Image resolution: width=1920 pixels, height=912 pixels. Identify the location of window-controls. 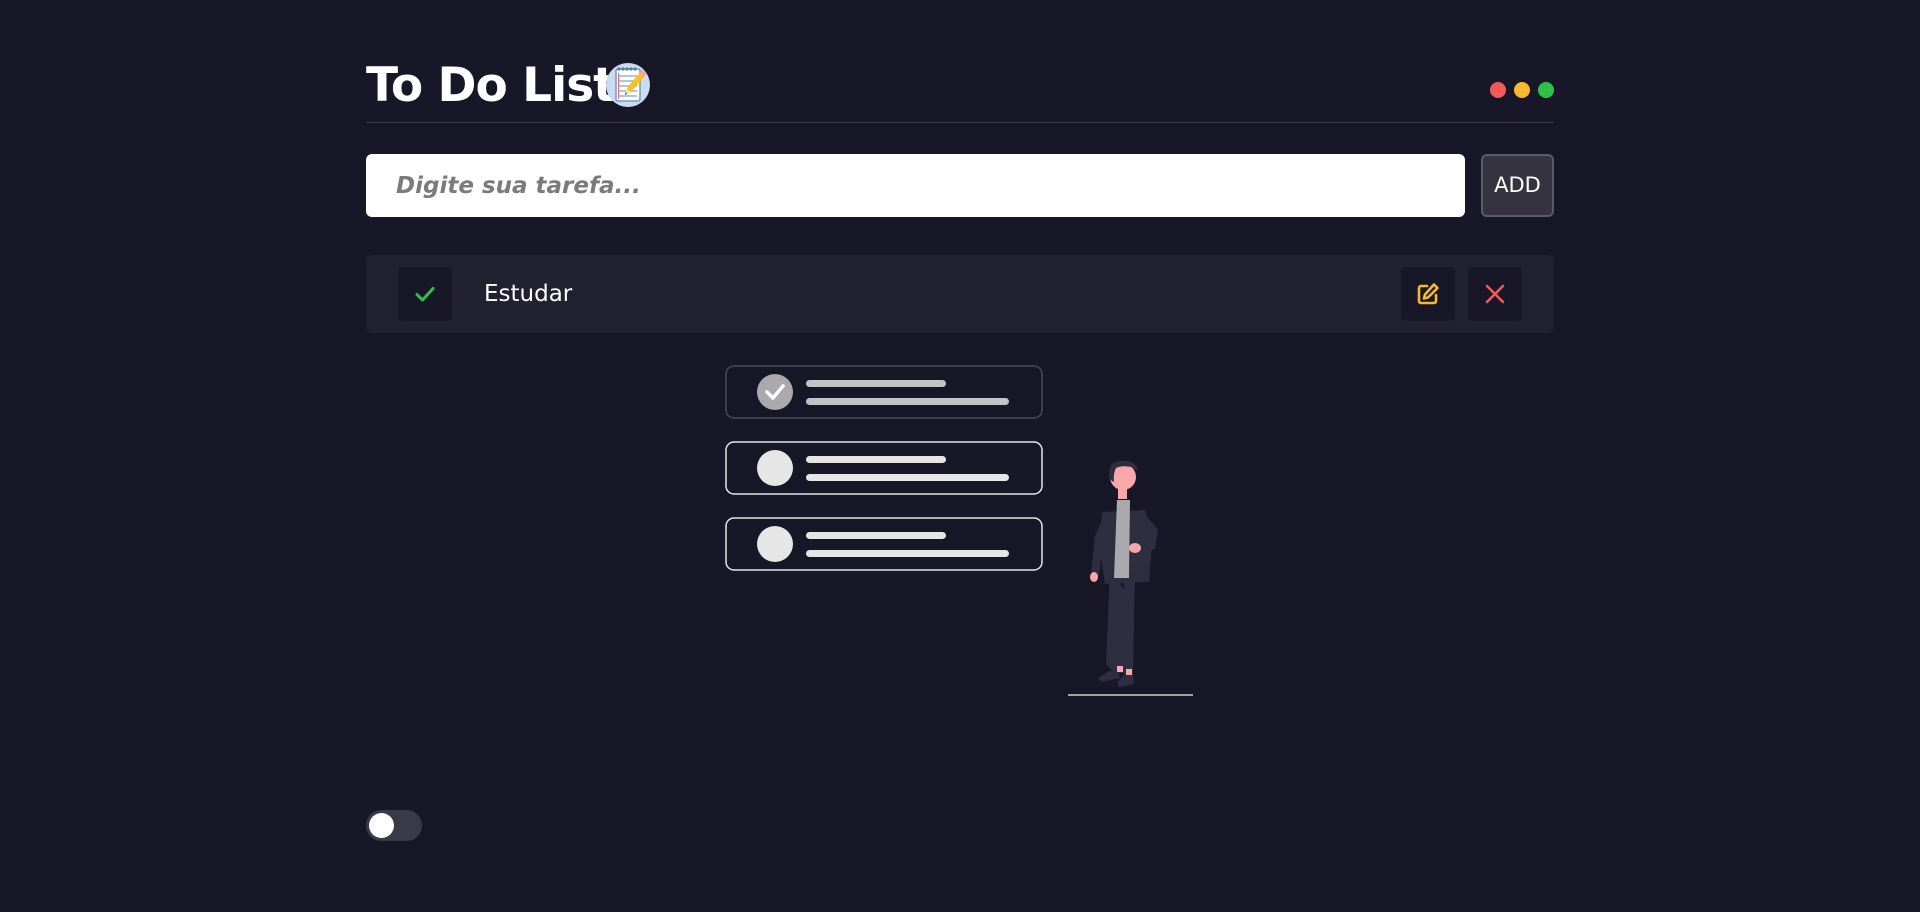
(1522, 90).